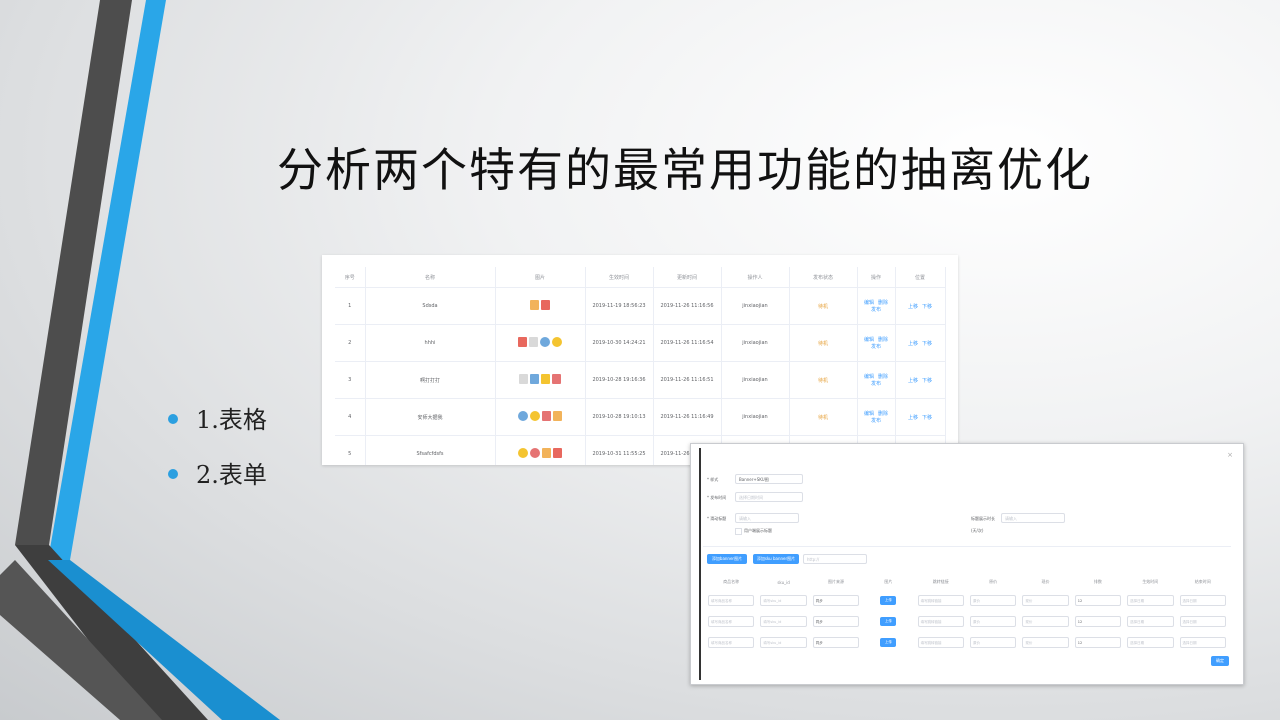  I want to click on close-icon: ×, so click(1230, 455).